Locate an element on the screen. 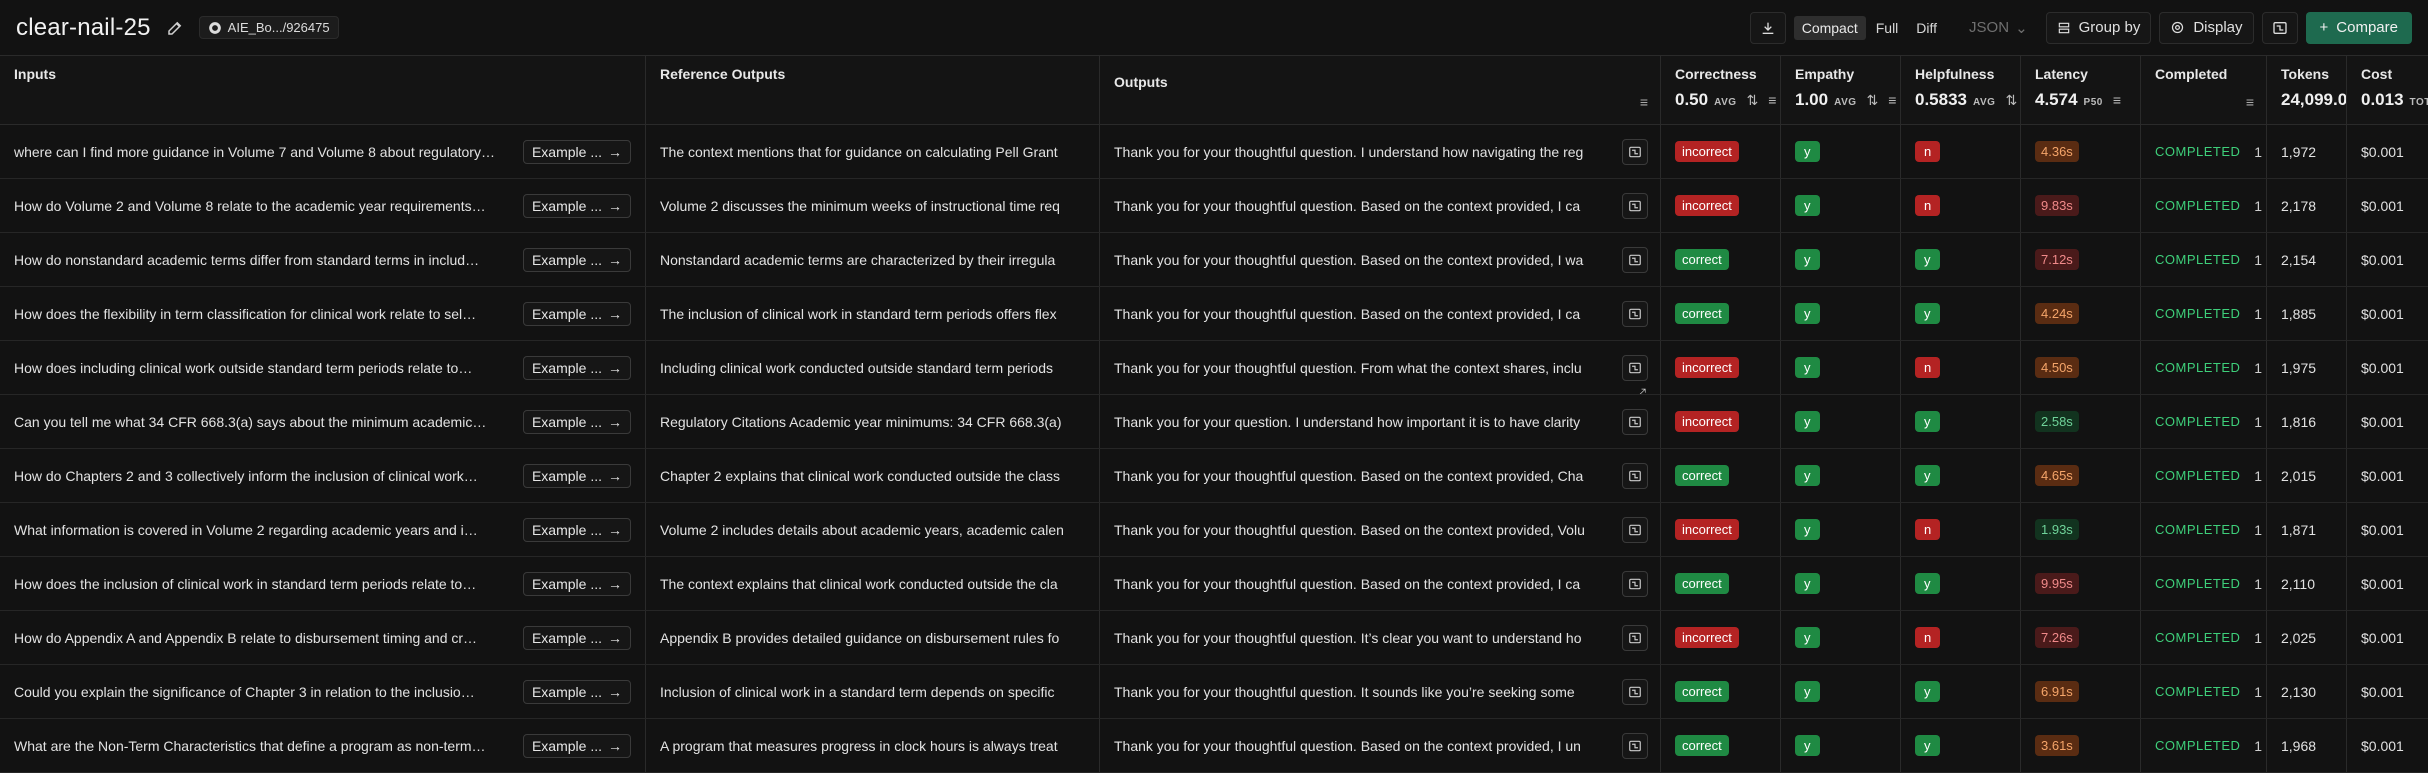  latency-cell: 3.61s is located at coordinates (2081, 745).